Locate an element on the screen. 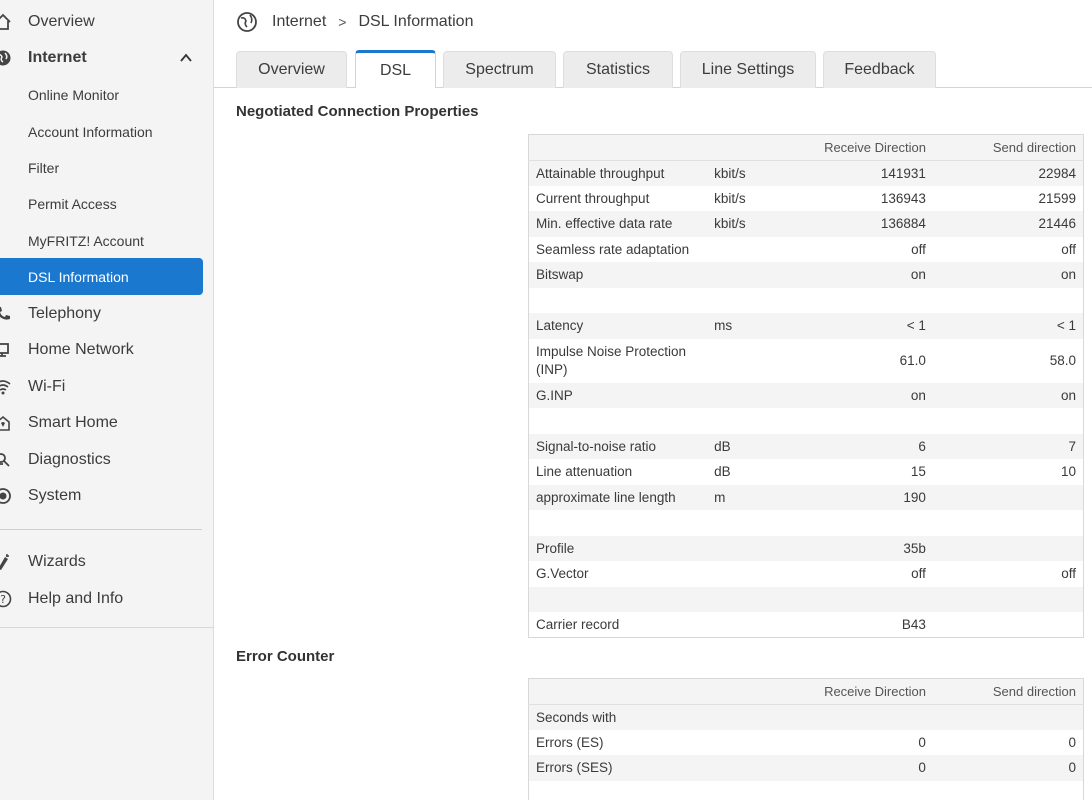  row-send-value: 10 is located at coordinates (1068, 472).